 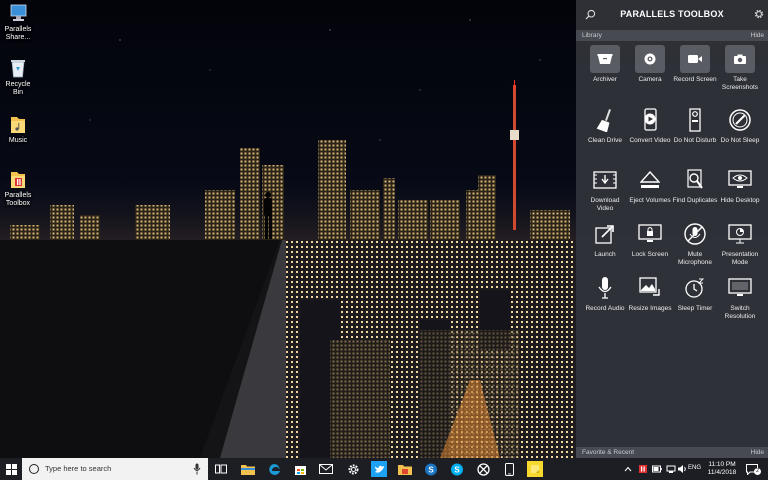 I want to click on task-view-icon, so click(x=221, y=469).